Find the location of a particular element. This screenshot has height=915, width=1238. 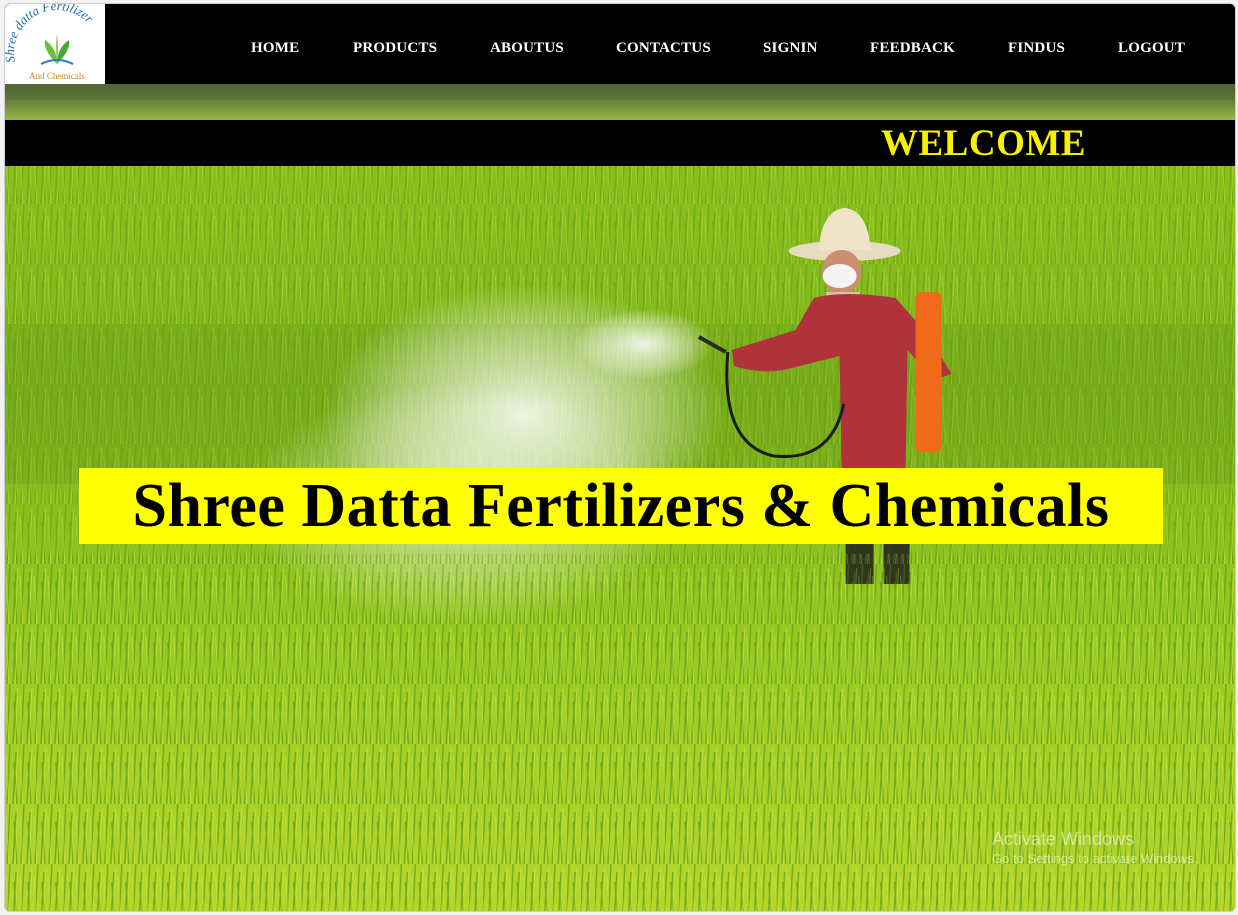

nav-link-home: HOME is located at coordinates (275, 48).